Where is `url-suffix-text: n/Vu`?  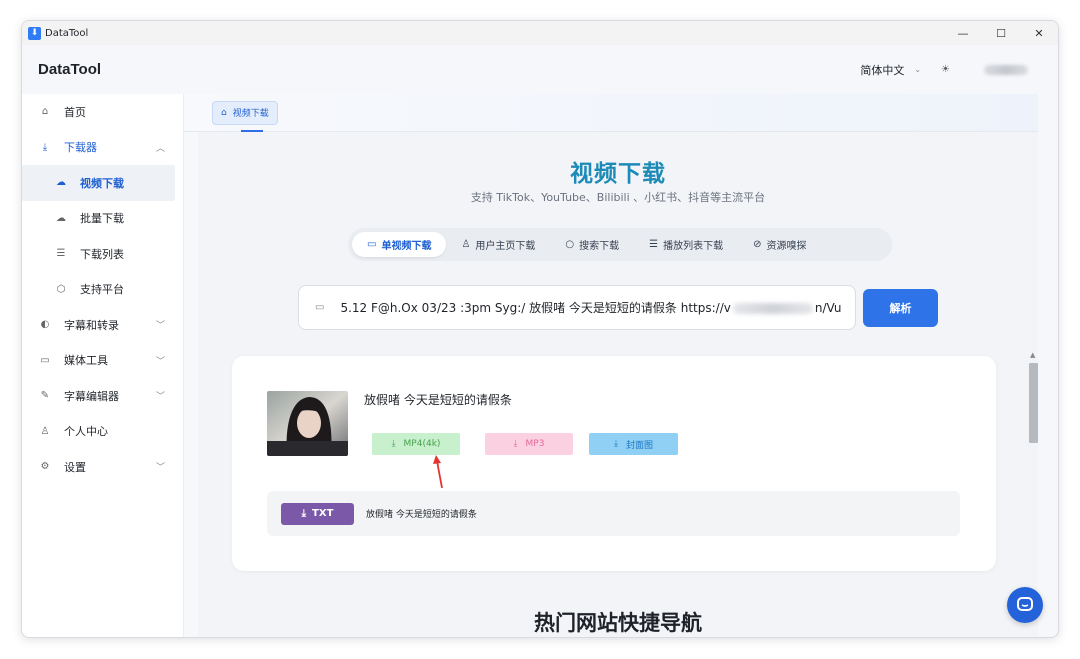 url-suffix-text: n/Vu is located at coordinates (828, 308).